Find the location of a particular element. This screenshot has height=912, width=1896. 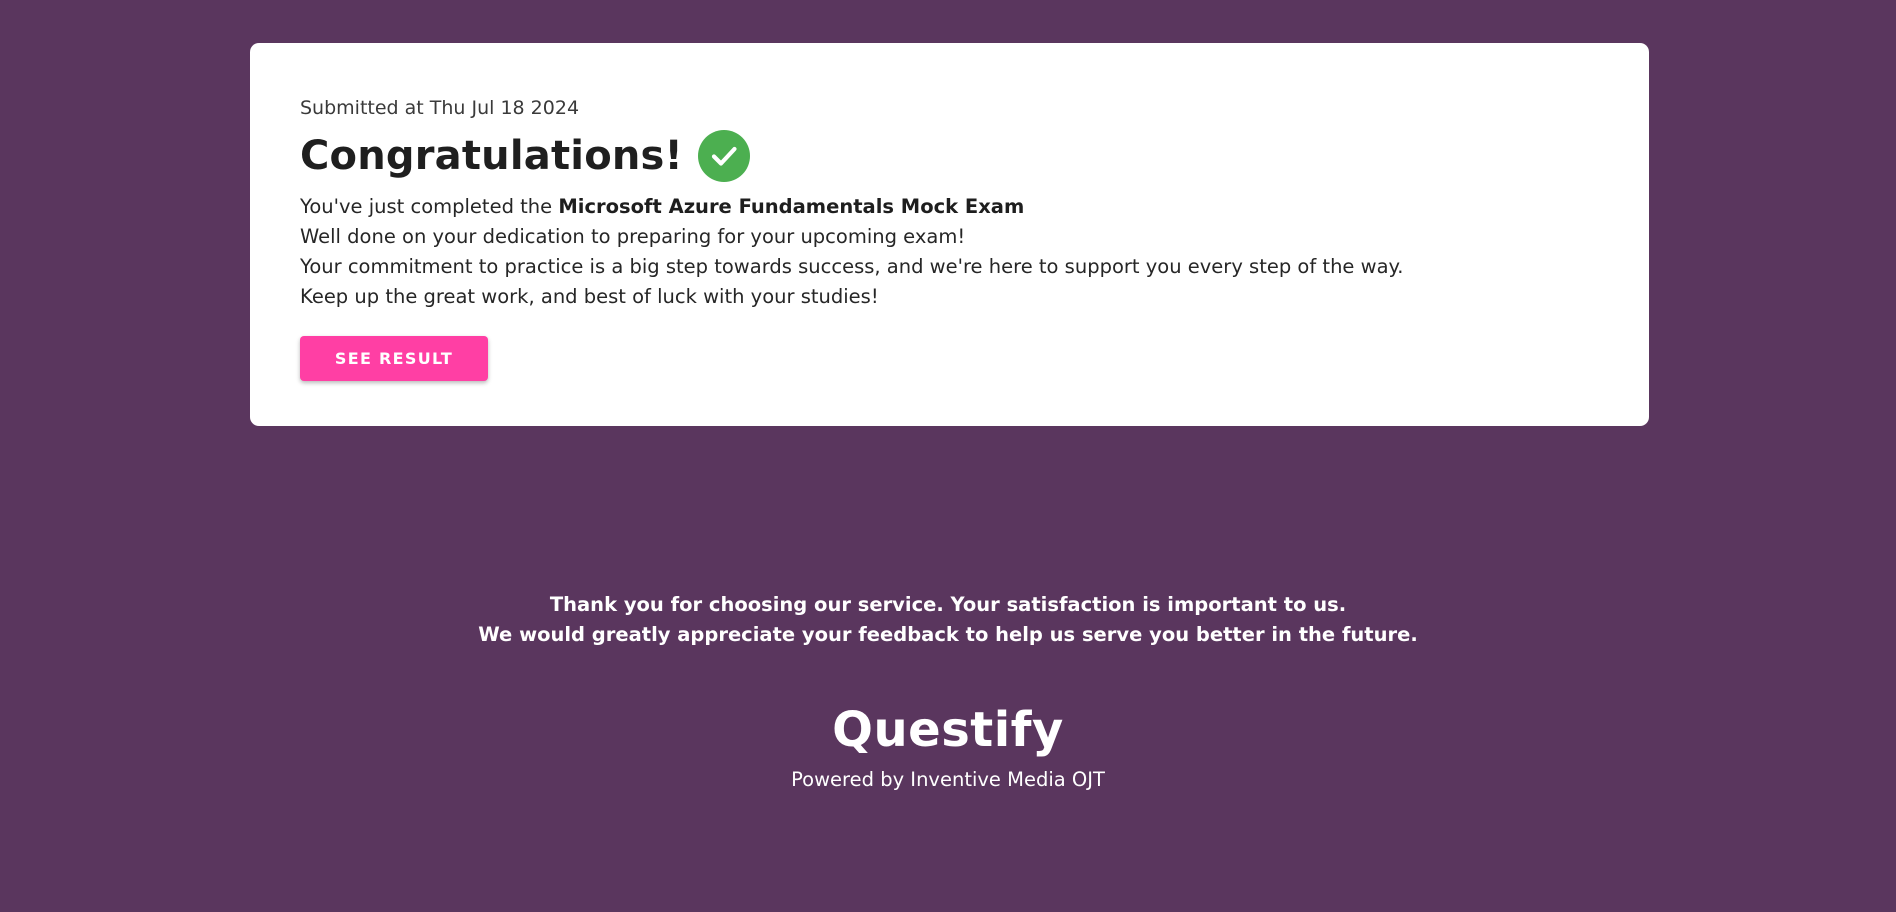

brand-logo-text: Questify is located at coordinates (948, 730).